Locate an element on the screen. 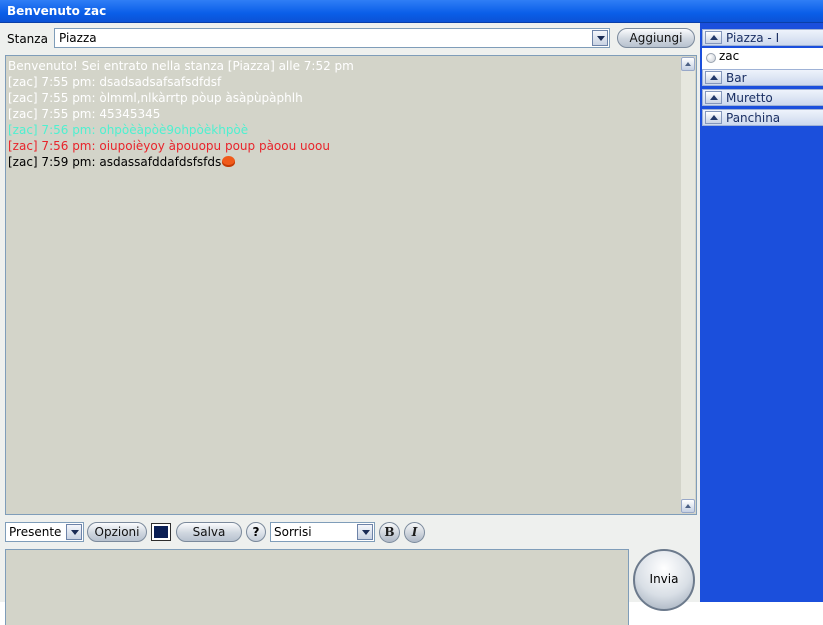  text-color-button is located at coordinates (161, 532).